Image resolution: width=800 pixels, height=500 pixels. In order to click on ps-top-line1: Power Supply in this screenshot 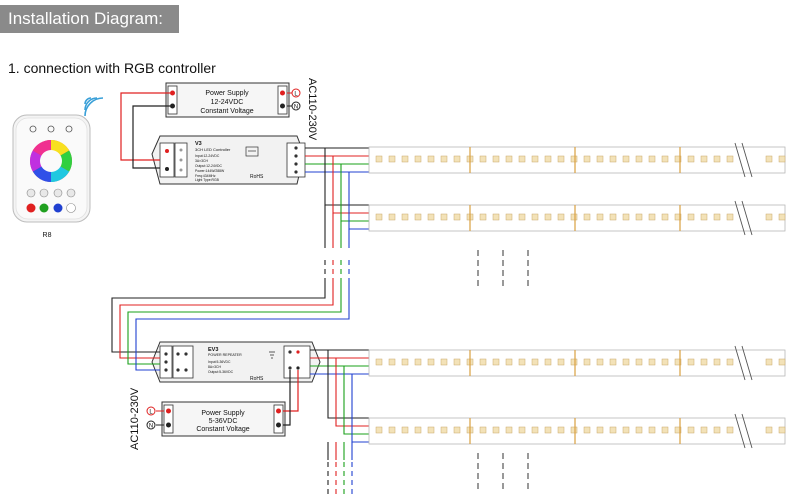, I will do `click(227, 93)`.